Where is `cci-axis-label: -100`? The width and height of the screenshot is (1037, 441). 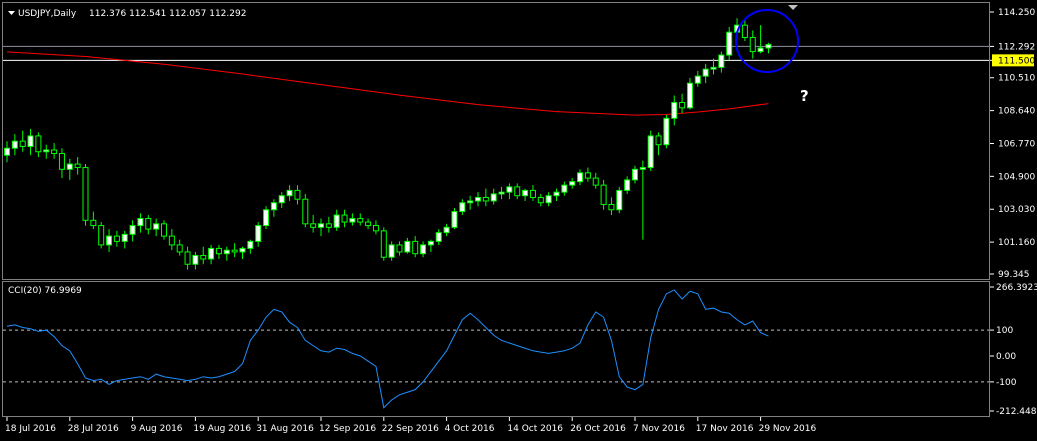
cci-axis-label: -100 is located at coordinates (1006, 383).